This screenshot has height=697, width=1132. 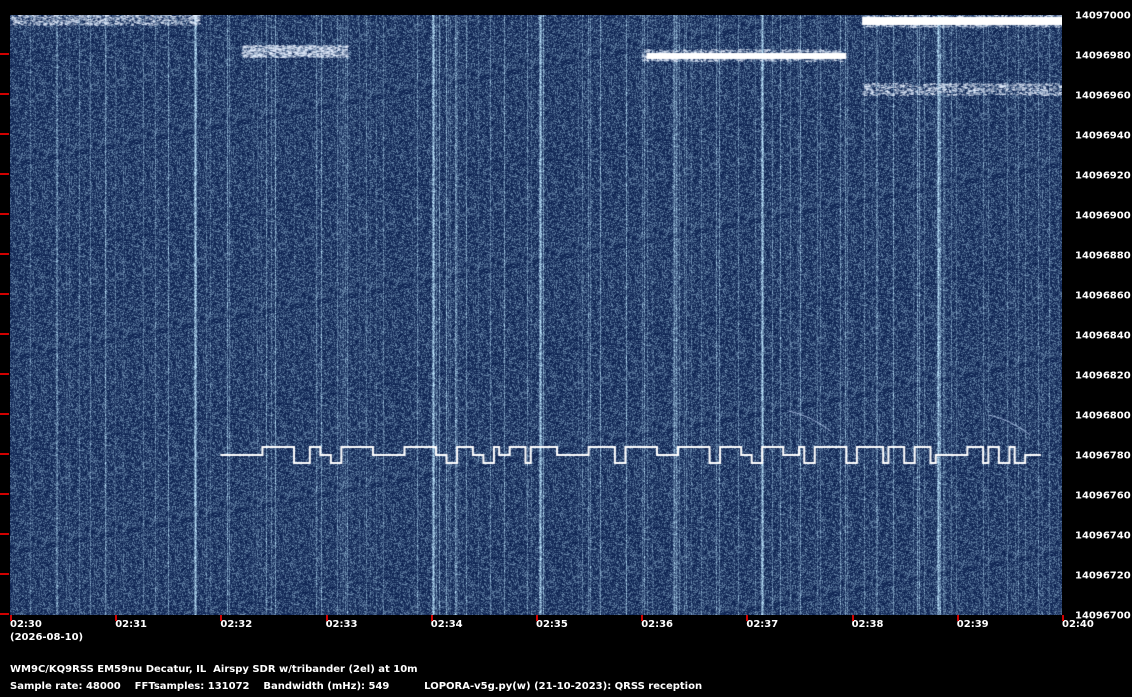 What do you see at coordinates (1103, 376) in the screenshot?
I see `frequency-tick-label: 14096820` at bounding box center [1103, 376].